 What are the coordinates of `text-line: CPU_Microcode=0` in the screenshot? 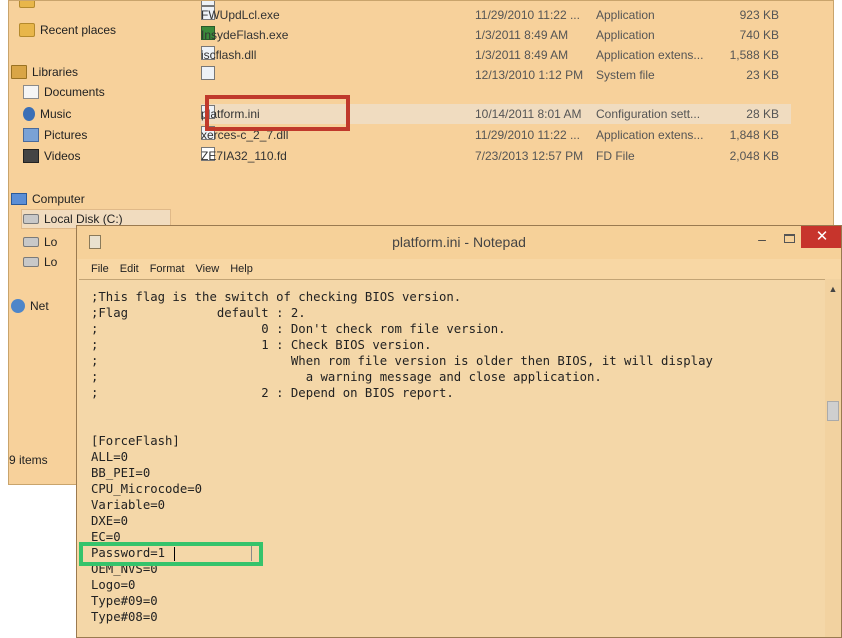 It's located at (147, 489).